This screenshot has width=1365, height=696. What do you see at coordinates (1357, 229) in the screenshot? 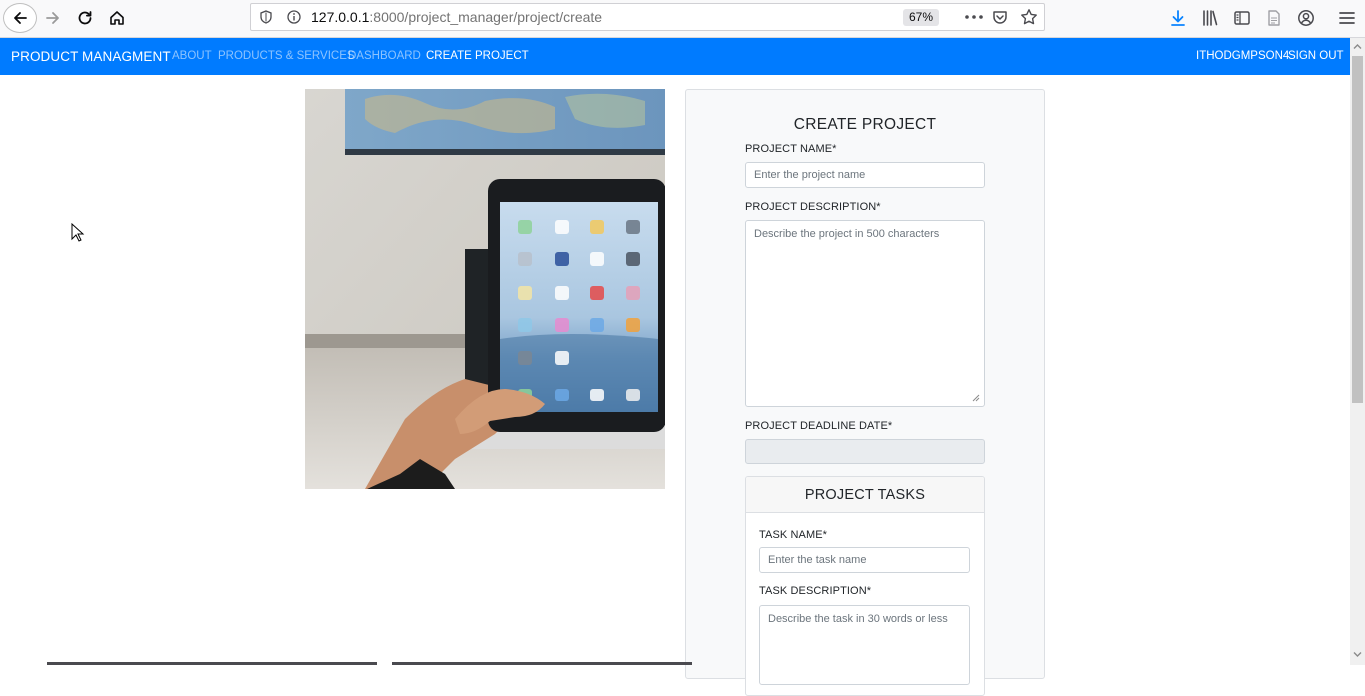
I see `scroll-thumb` at bounding box center [1357, 229].